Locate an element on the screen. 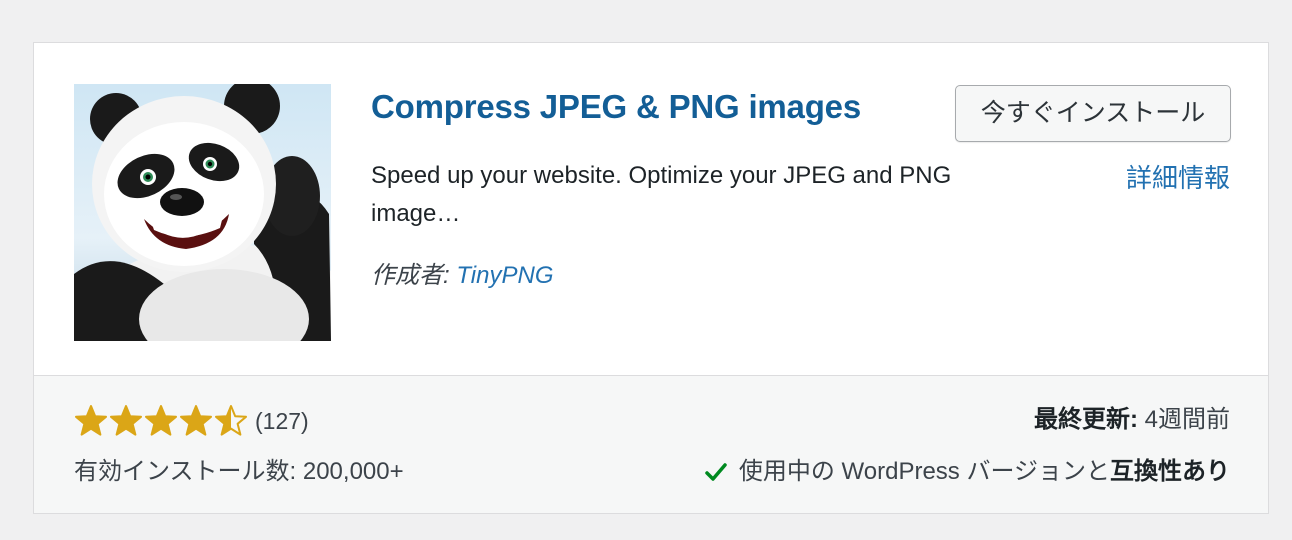 This screenshot has height=540, width=1292. last-updated: 最終更新: 4週間前 is located at coordinates (1132, 420).